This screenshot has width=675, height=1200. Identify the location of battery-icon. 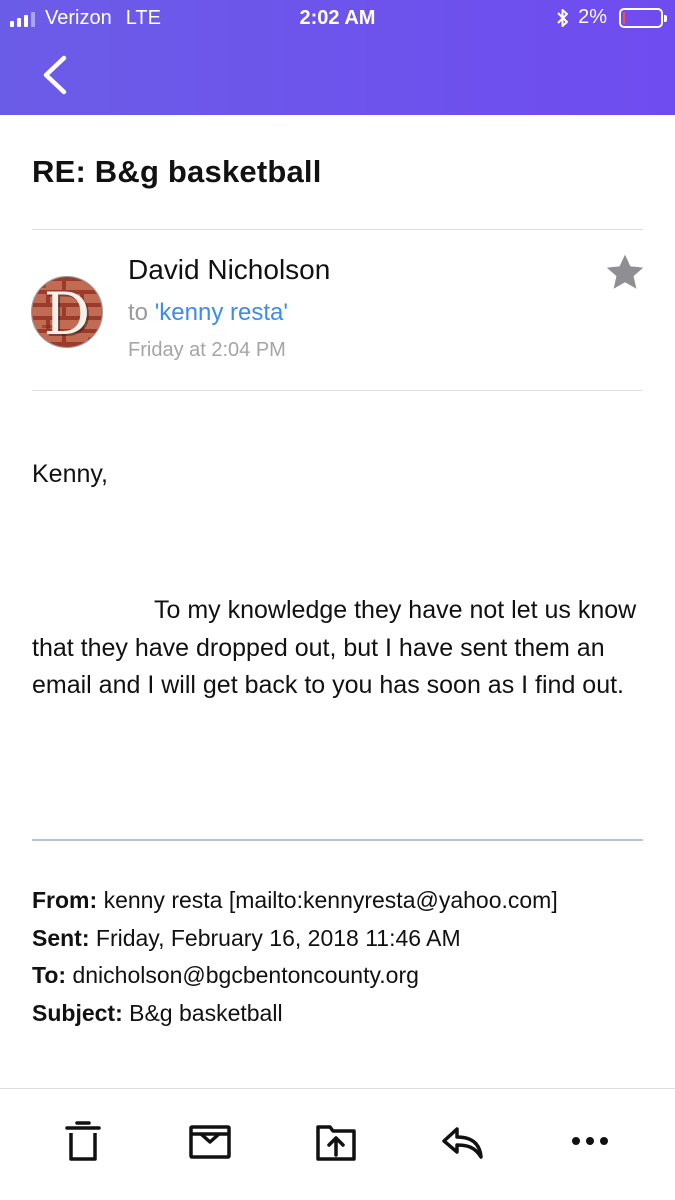
(643, 17).